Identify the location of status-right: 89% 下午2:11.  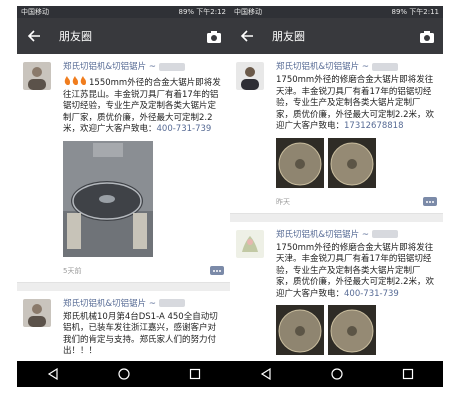
(415, 12).